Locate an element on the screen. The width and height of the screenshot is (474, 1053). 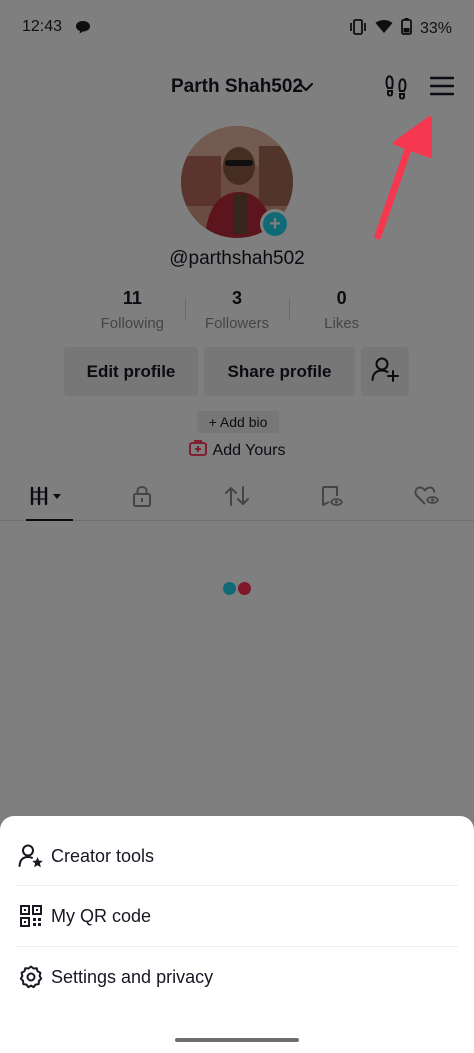
settings-gear-icon is located at coordinates (31, 977).